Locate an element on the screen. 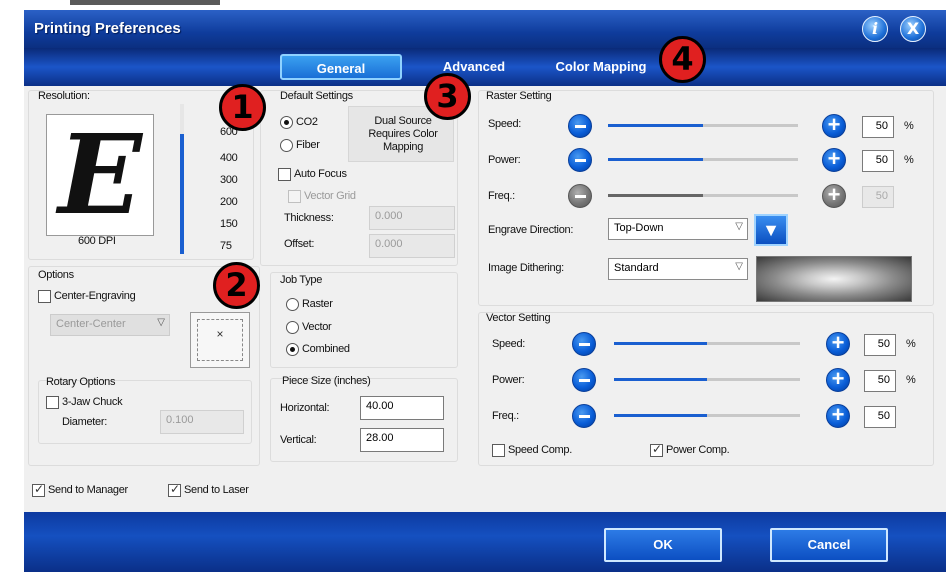 The image size is (946, 572). power-comp-checkbox is located at coordinates (656, 449).